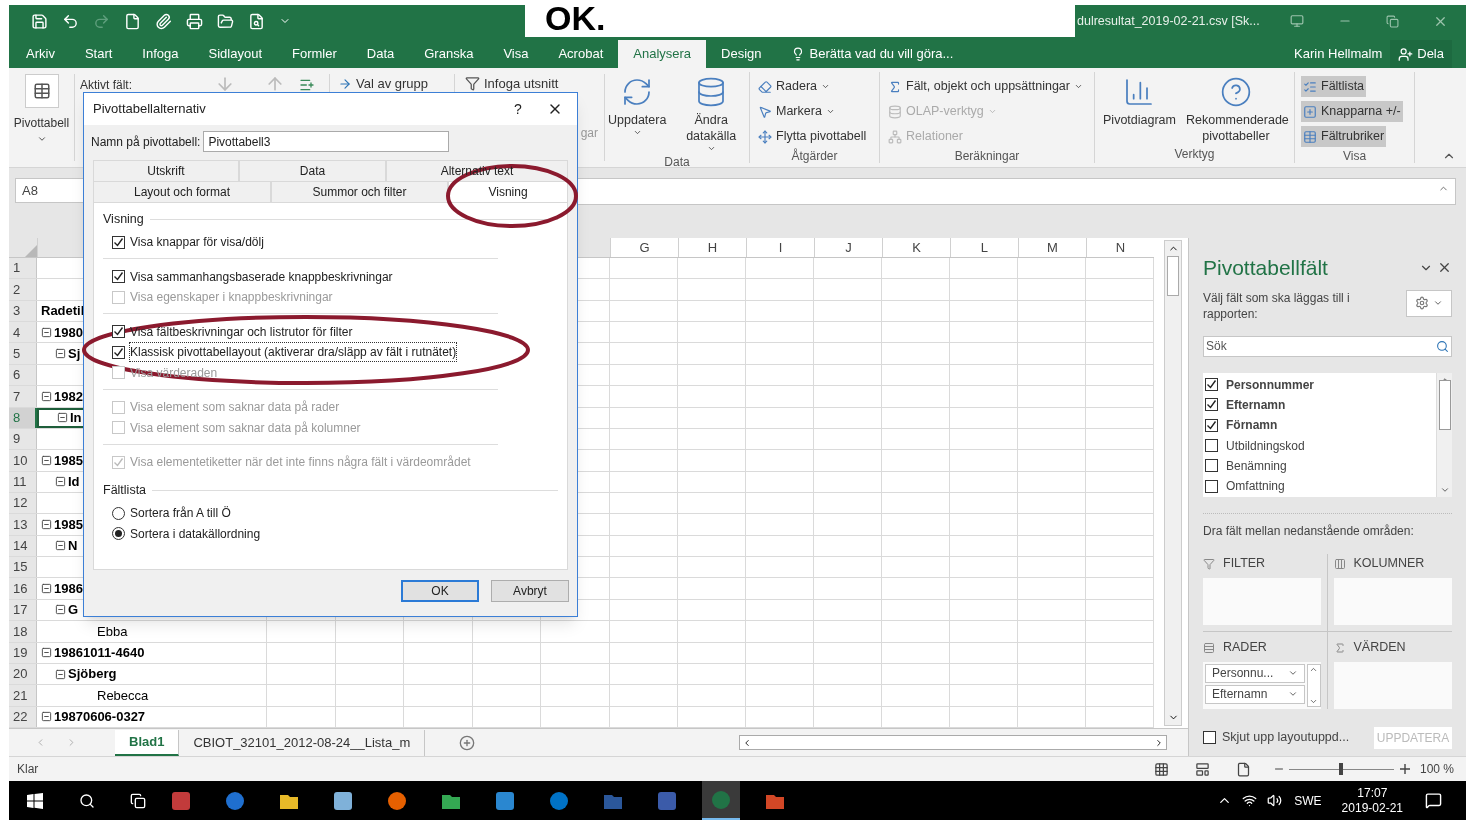  I want to click on field-name: Förnamn, so click(1252, 425).